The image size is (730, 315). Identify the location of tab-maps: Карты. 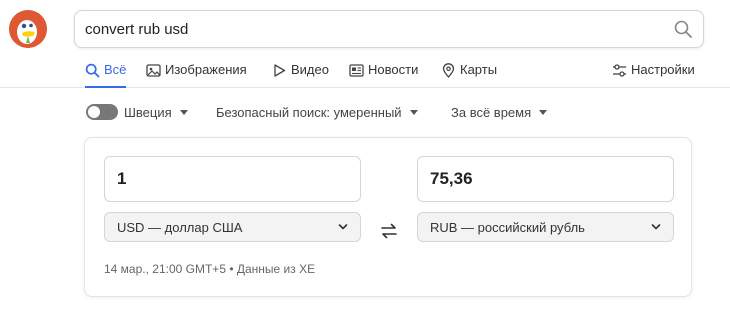
(469, 75).